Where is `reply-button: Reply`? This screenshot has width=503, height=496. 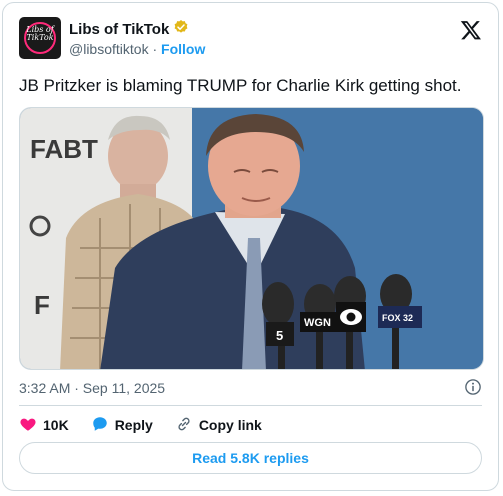
reply-button: Reply is located at coordinates (122, 425).